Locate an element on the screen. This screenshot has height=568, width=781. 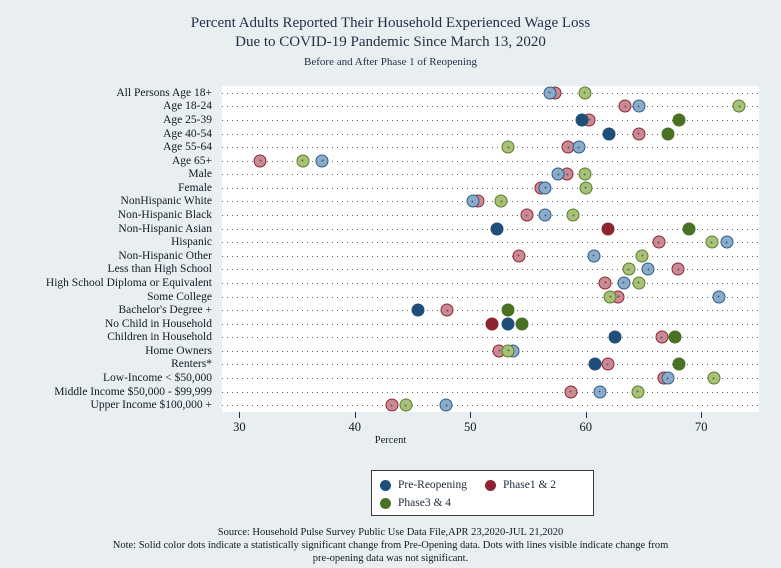
legend-item-phase3-4: Phase3 & 4 is located at coordinates (415, 503).